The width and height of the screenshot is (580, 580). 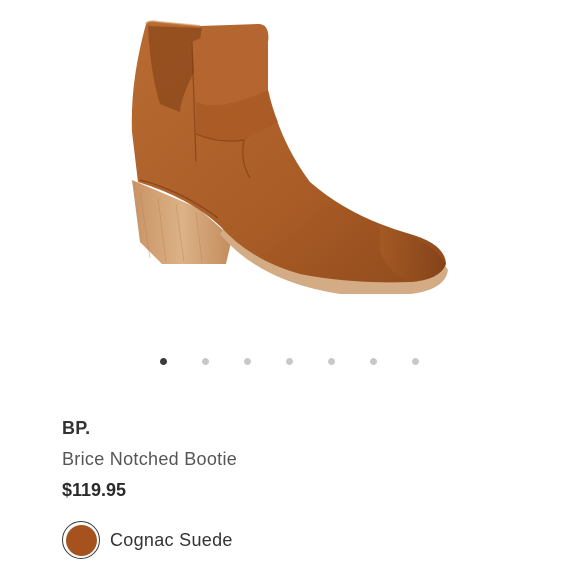 What do you see at coordinates (150, 459) in the screenshot?
I see `product-name: Brice Notched Bootie` at bounding box center [150, 459].